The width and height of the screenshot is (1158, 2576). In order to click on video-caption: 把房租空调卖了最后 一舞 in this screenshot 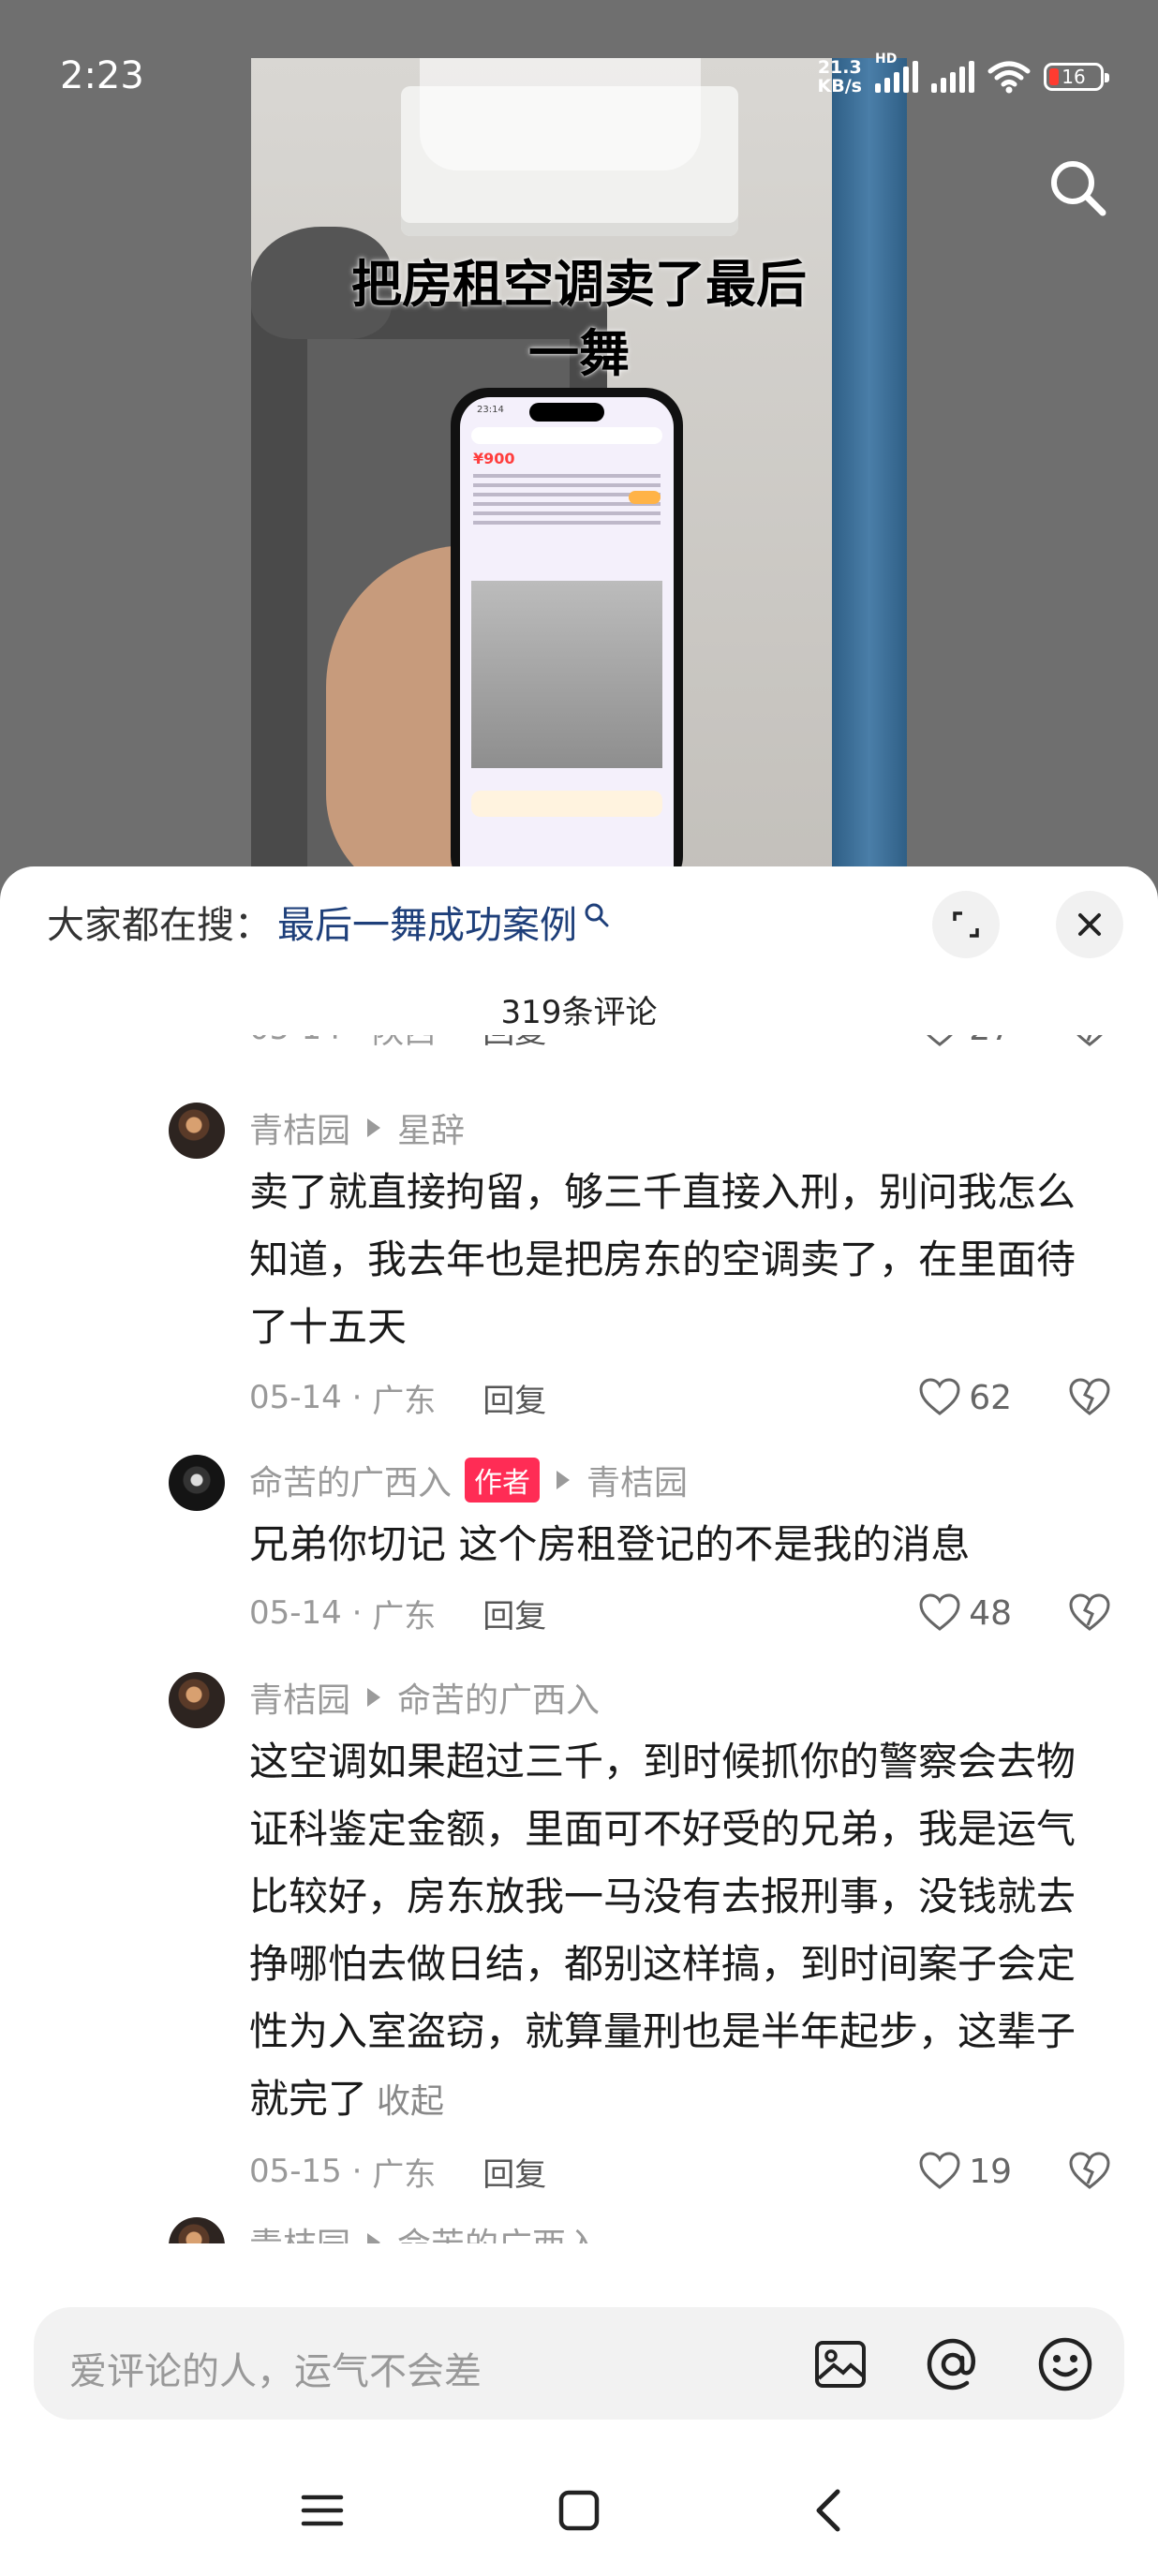, I will do `click(579, 319)`.